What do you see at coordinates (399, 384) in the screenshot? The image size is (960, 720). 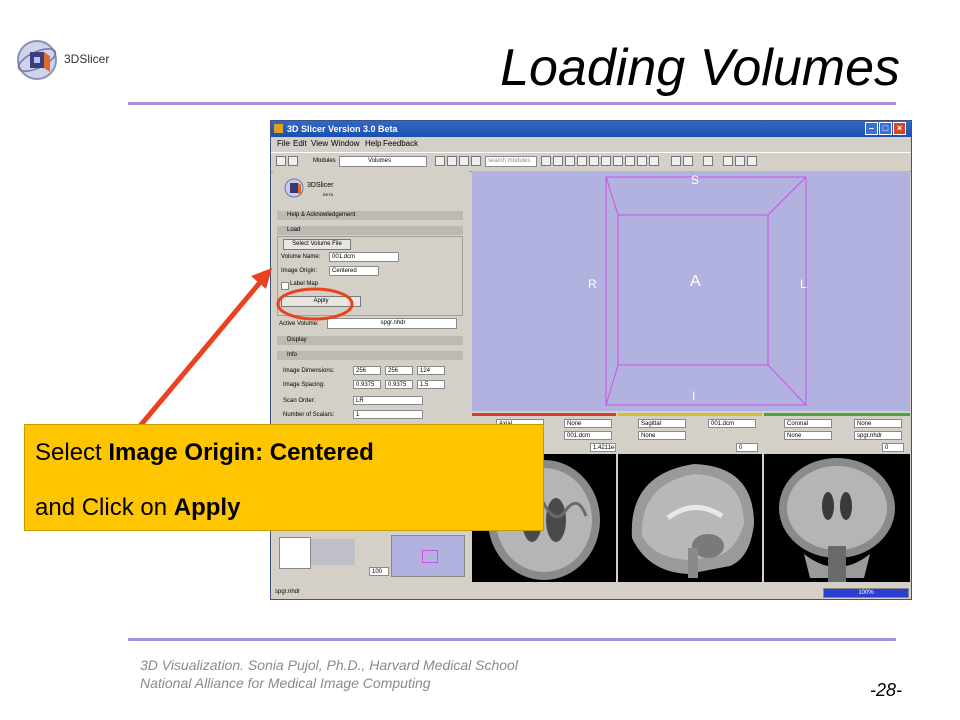 I see `spacing-y: 0.9375` at bounding box center [399, 384].